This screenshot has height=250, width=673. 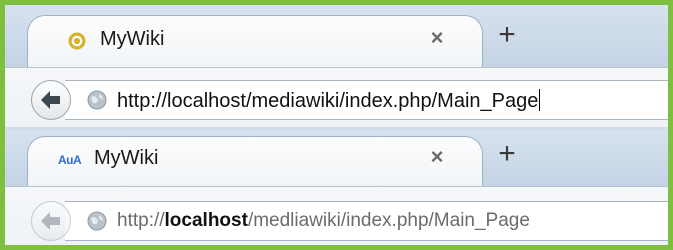 I want to click on url-host: localhost, so click(x=206, y=220).